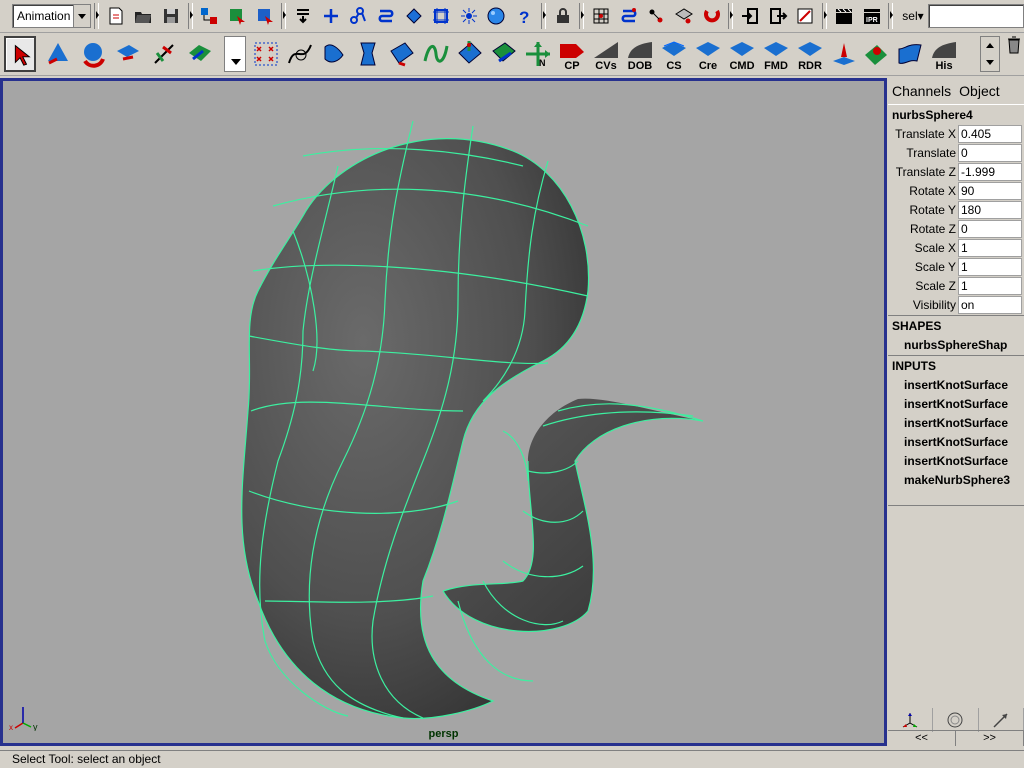 The image size is (1024, 768). Describe the element at coordinates (210, 16) in the screenshot. I see `select-hierarchy-icon` at that location.